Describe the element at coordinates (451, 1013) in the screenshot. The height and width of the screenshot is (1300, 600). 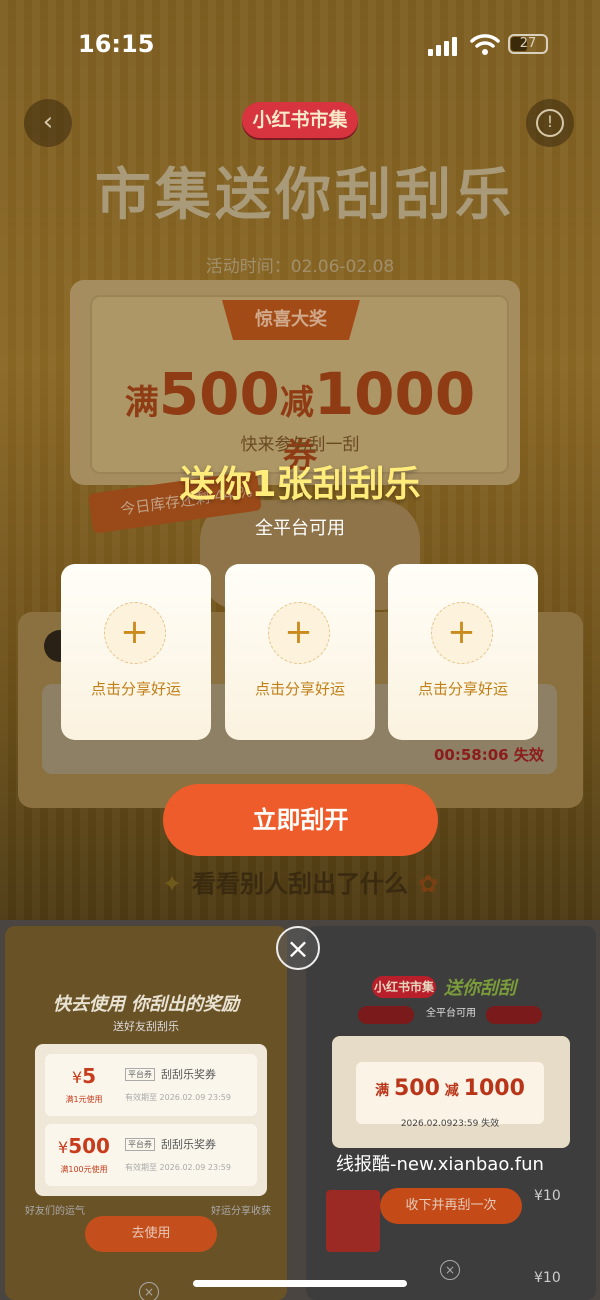
I see `platform-text: 全平台可用` at that location.